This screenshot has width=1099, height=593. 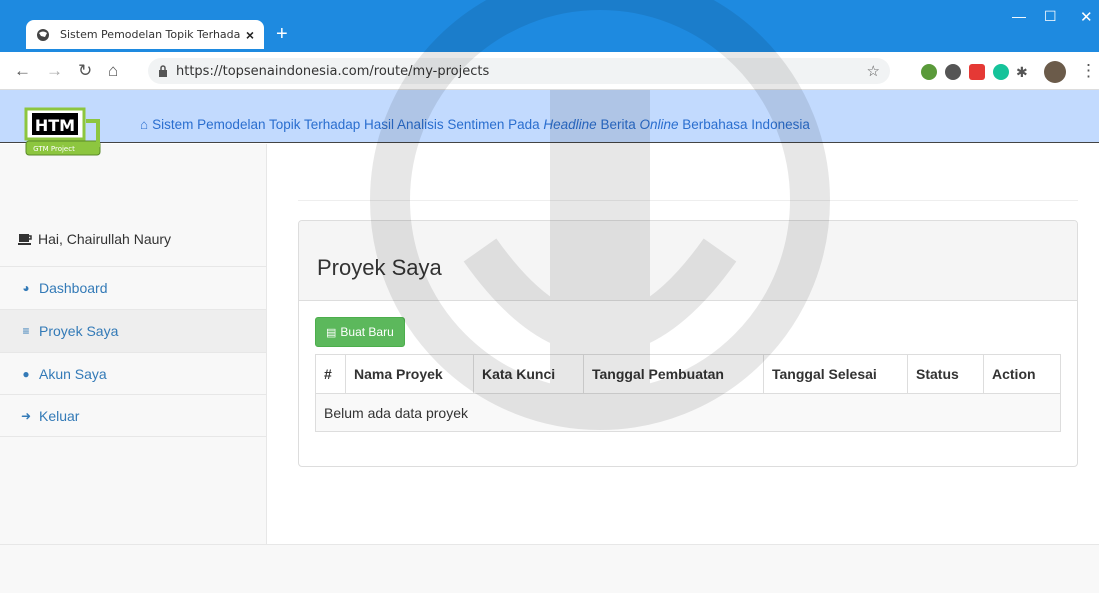 I want to click on logo-subtext: GTM Project, so click(x=54, y=149).